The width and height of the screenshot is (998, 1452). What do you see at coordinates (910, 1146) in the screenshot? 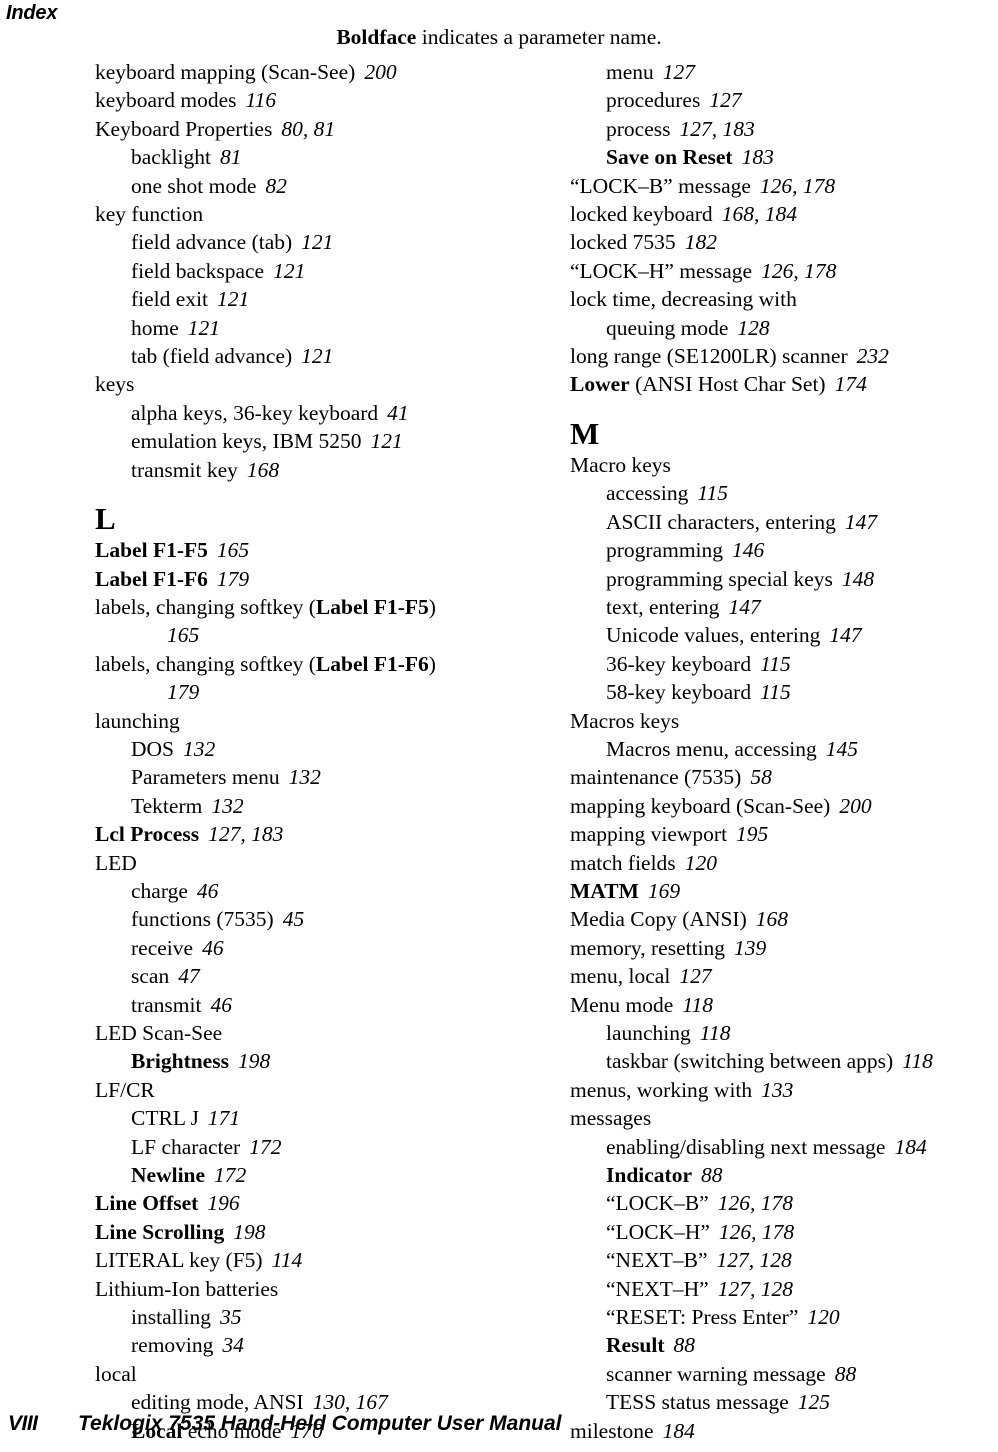
I see `index-entry-page-numbers: 184` at bounding box center [910, 1146].